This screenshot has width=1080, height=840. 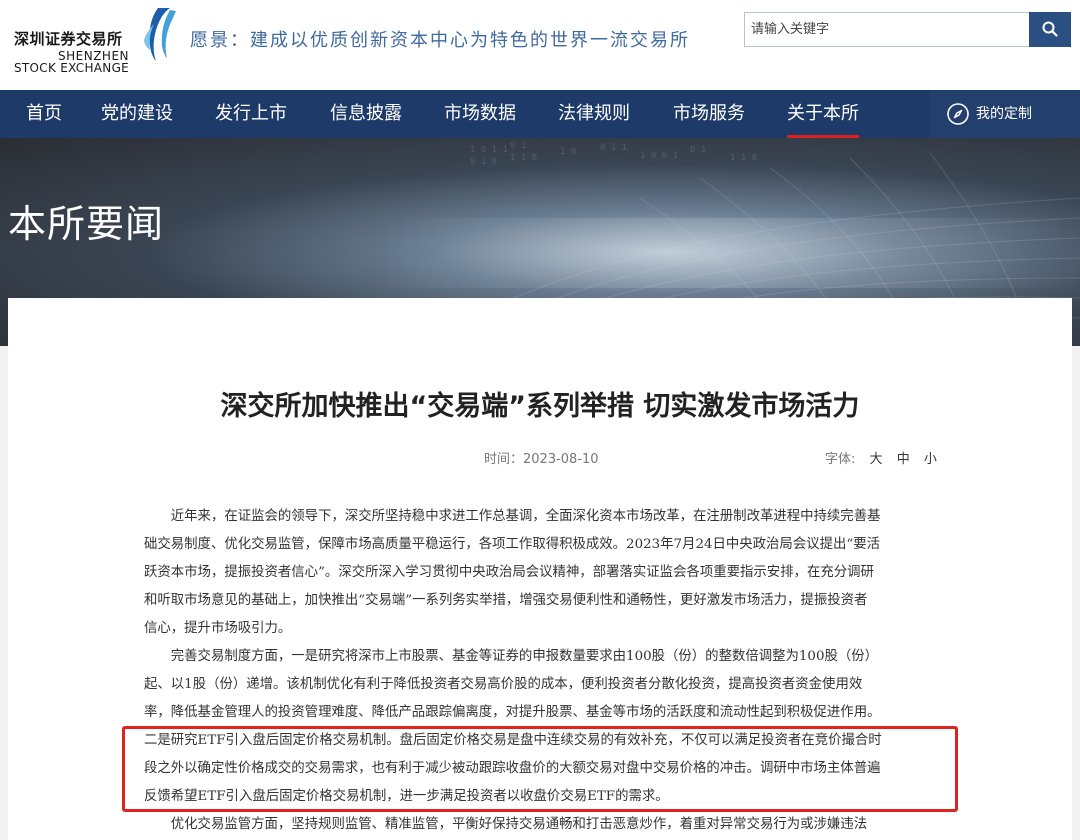 I want to click on search-button, so click(x=1050, y=29).